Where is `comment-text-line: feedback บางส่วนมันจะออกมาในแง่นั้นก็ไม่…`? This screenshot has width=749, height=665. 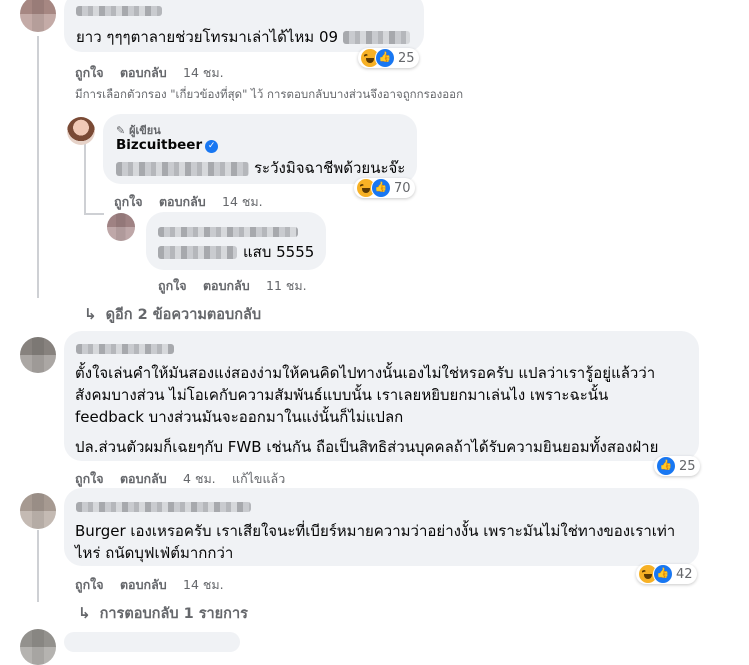
comment-text-line: feedback บางส่วนมันจะออกมาในแง่นั้นก็ไม่… is located at coordinates (239, 417).